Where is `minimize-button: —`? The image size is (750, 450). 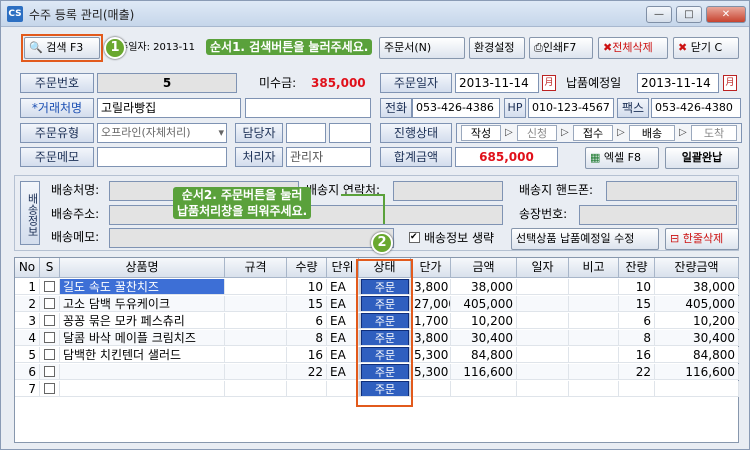
minimize-button: — is located at coordinates (659, 14).